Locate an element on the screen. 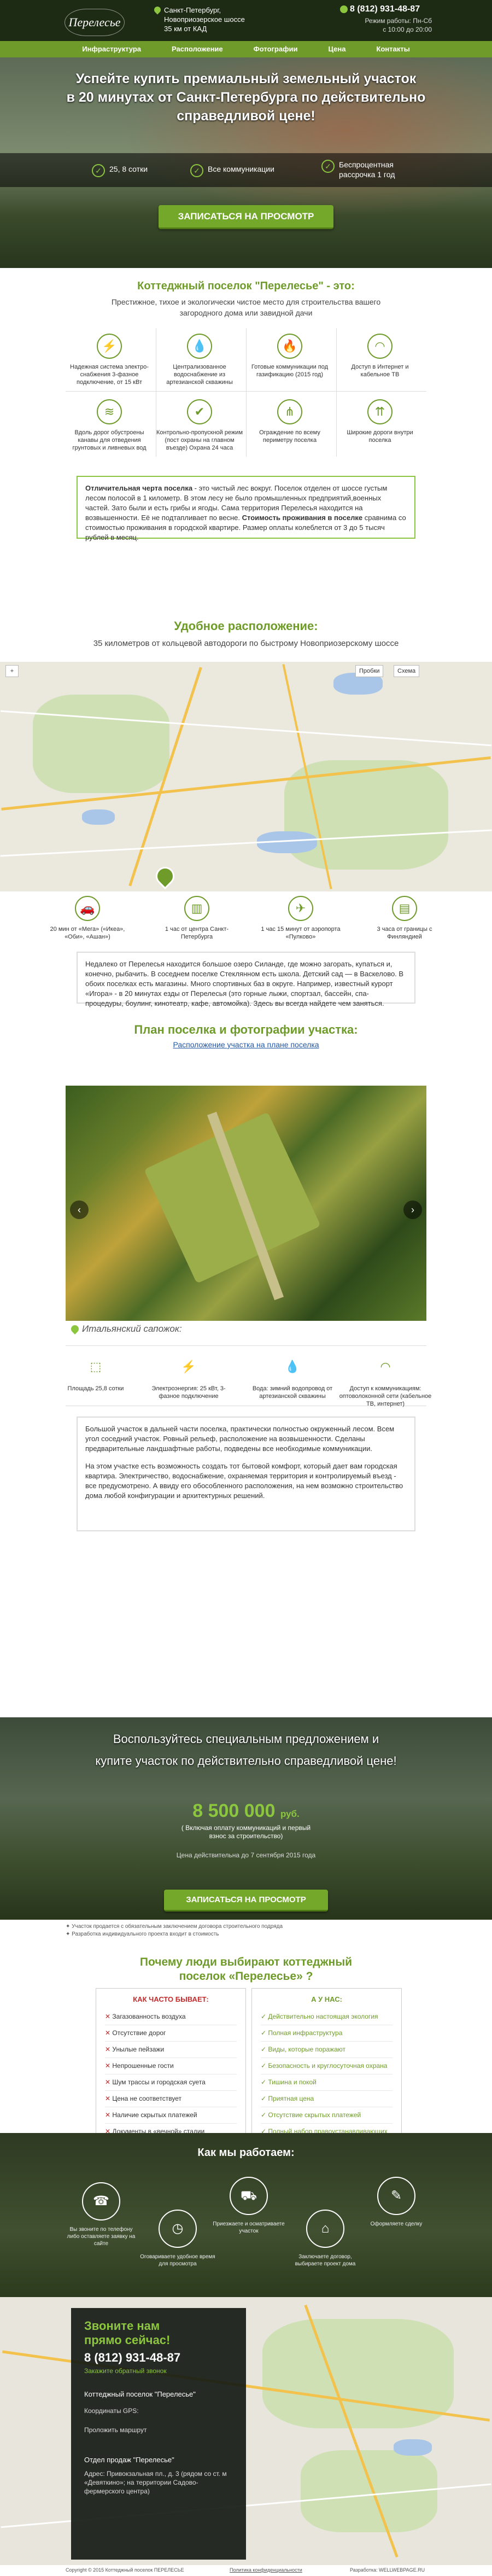  plot-item: ⬚ Площадь 25,8 сотки is located at coordinates (96, 1374).